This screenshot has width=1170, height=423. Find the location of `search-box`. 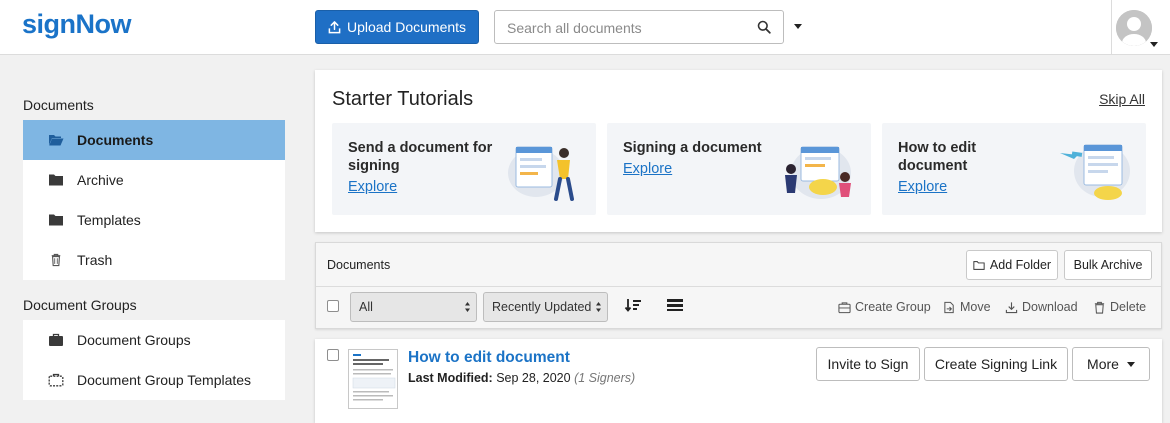

search-box is located at coordinates (639, 27).